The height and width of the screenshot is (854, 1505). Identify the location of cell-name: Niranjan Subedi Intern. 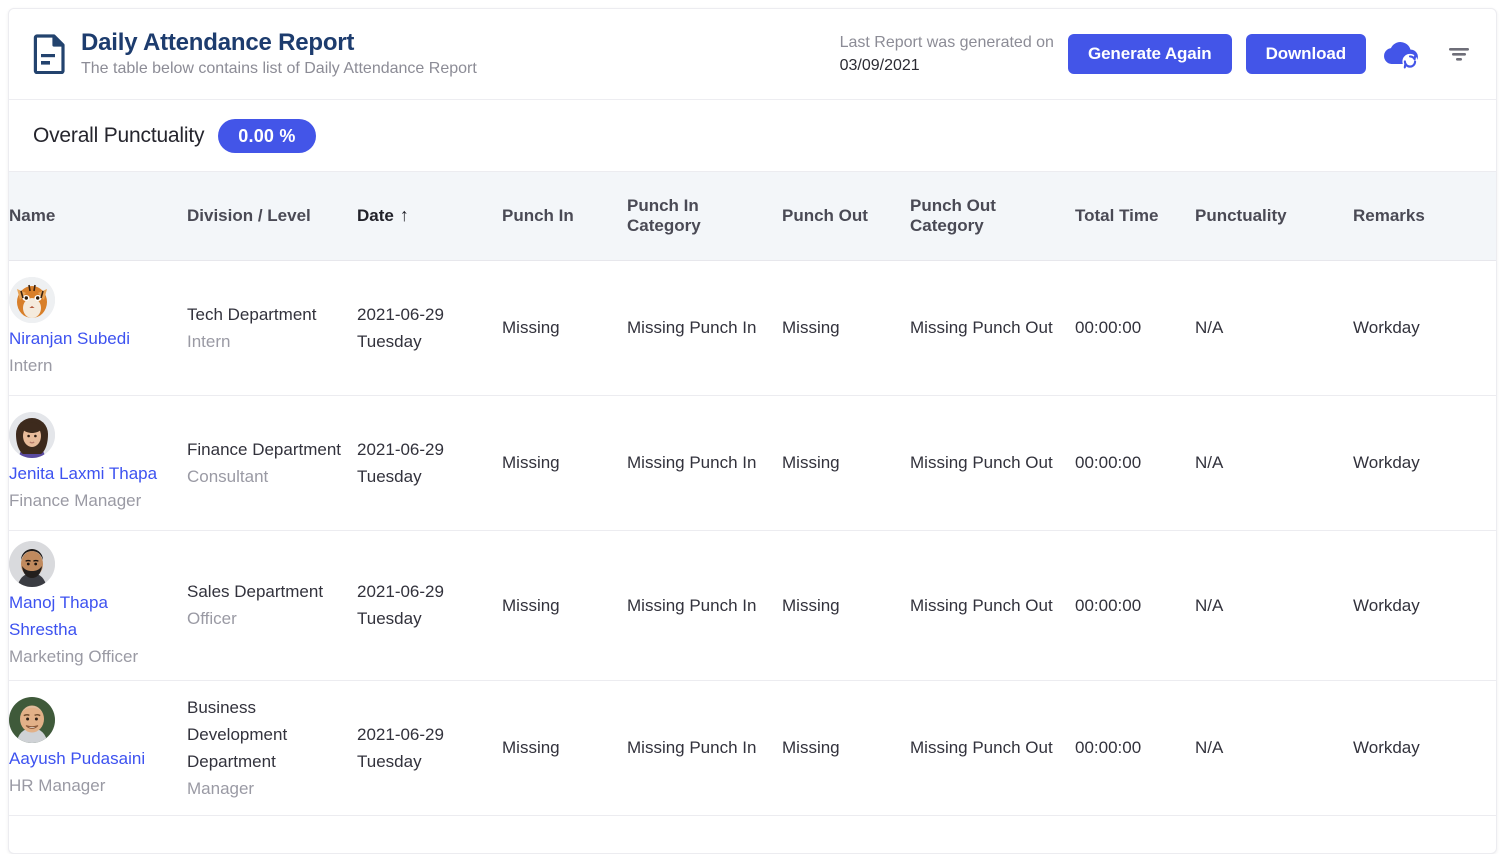
(98, 328).